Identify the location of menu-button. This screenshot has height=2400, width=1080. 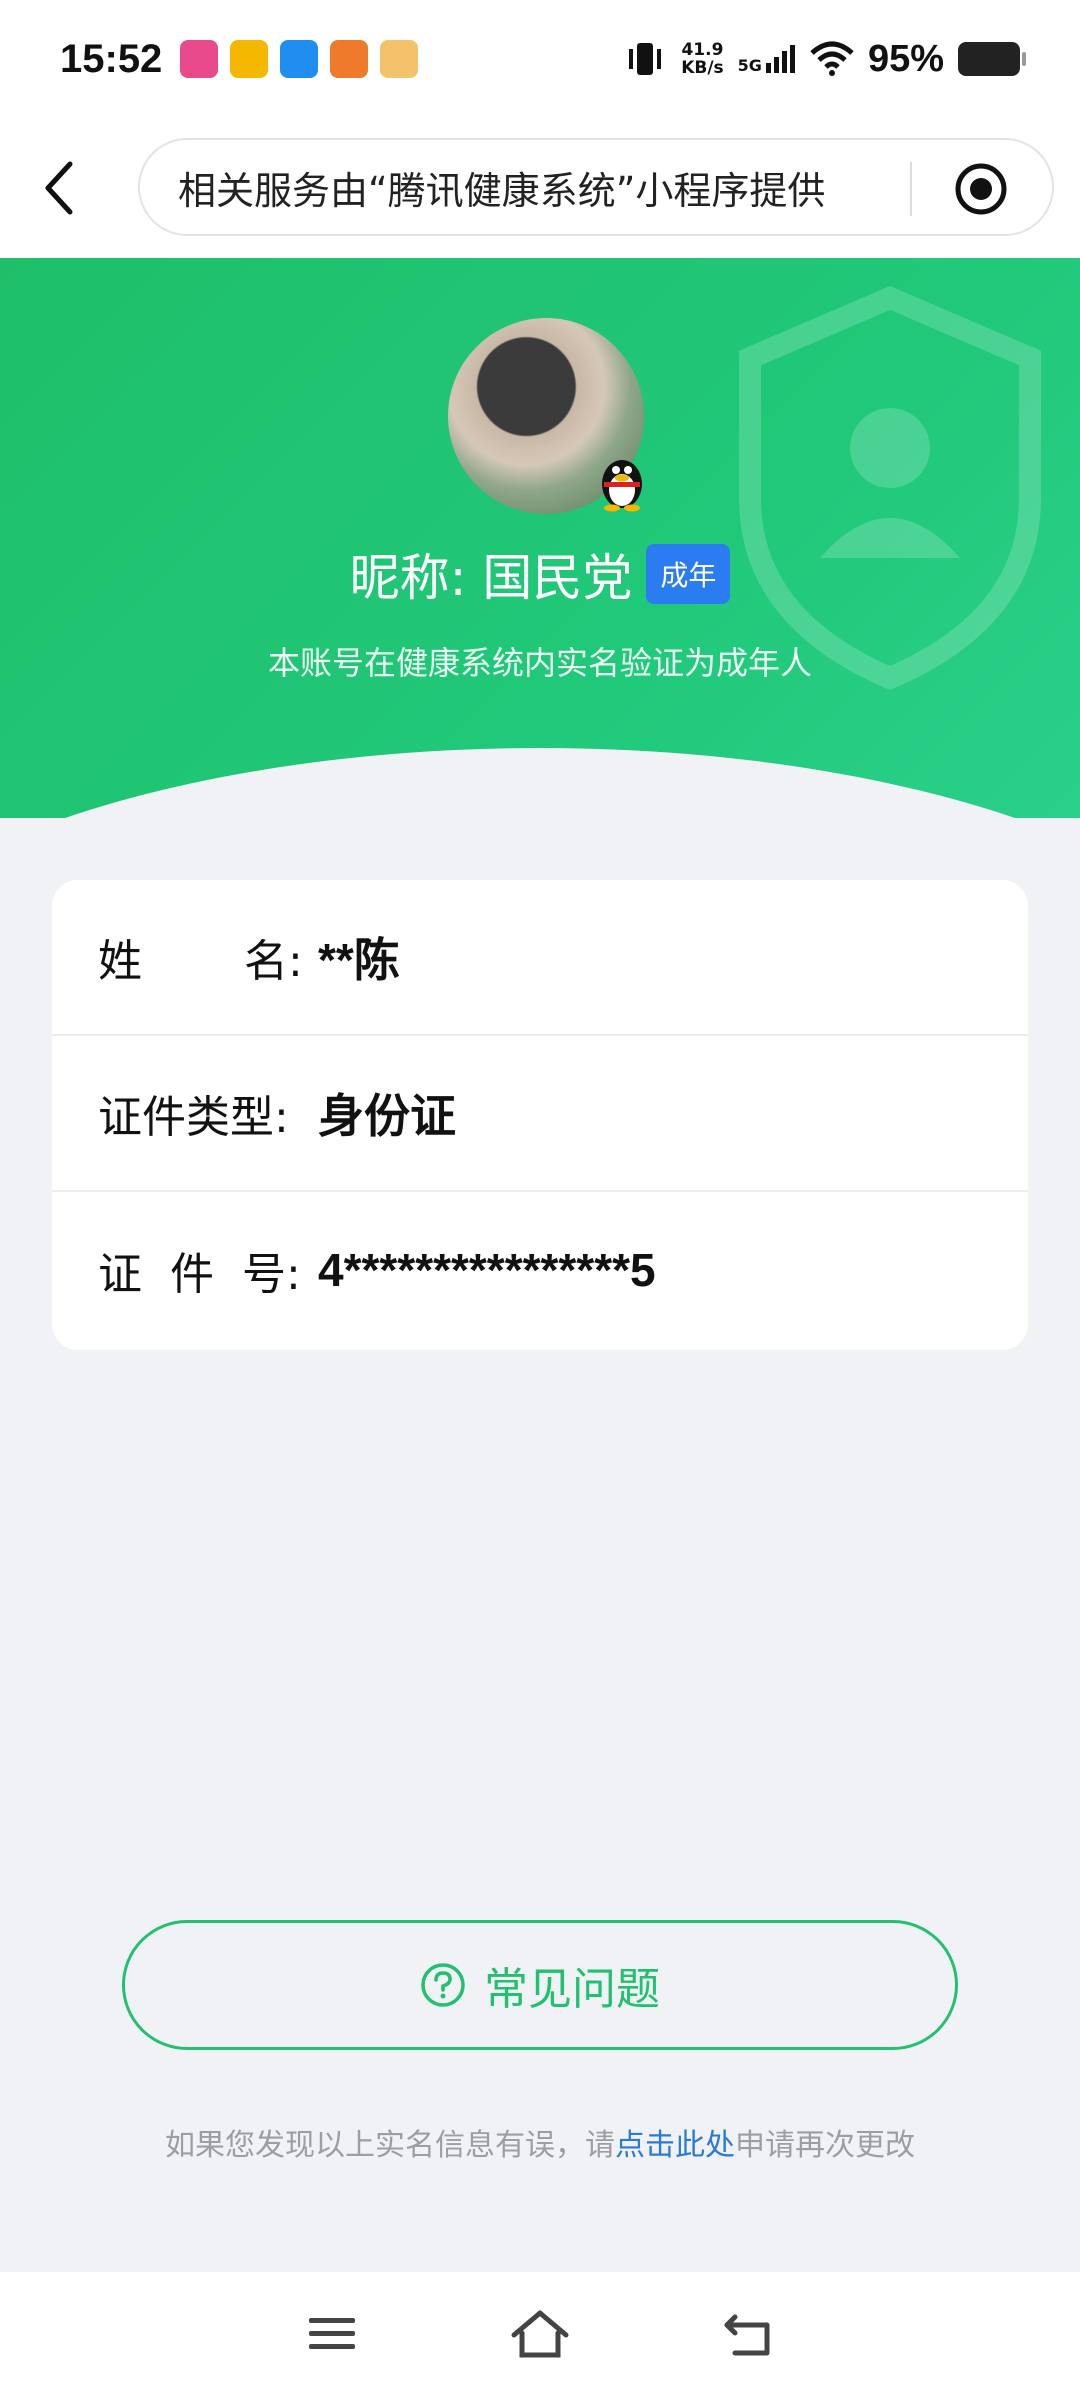
(332, 2336).